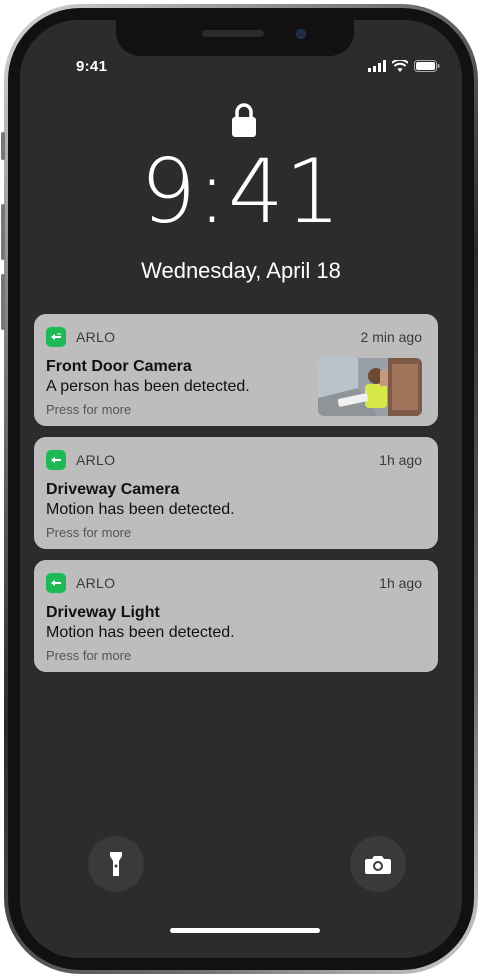 This screenshot has width=482, height=978. I want to click on notification-body: A person has been detected., so click(148, 386).